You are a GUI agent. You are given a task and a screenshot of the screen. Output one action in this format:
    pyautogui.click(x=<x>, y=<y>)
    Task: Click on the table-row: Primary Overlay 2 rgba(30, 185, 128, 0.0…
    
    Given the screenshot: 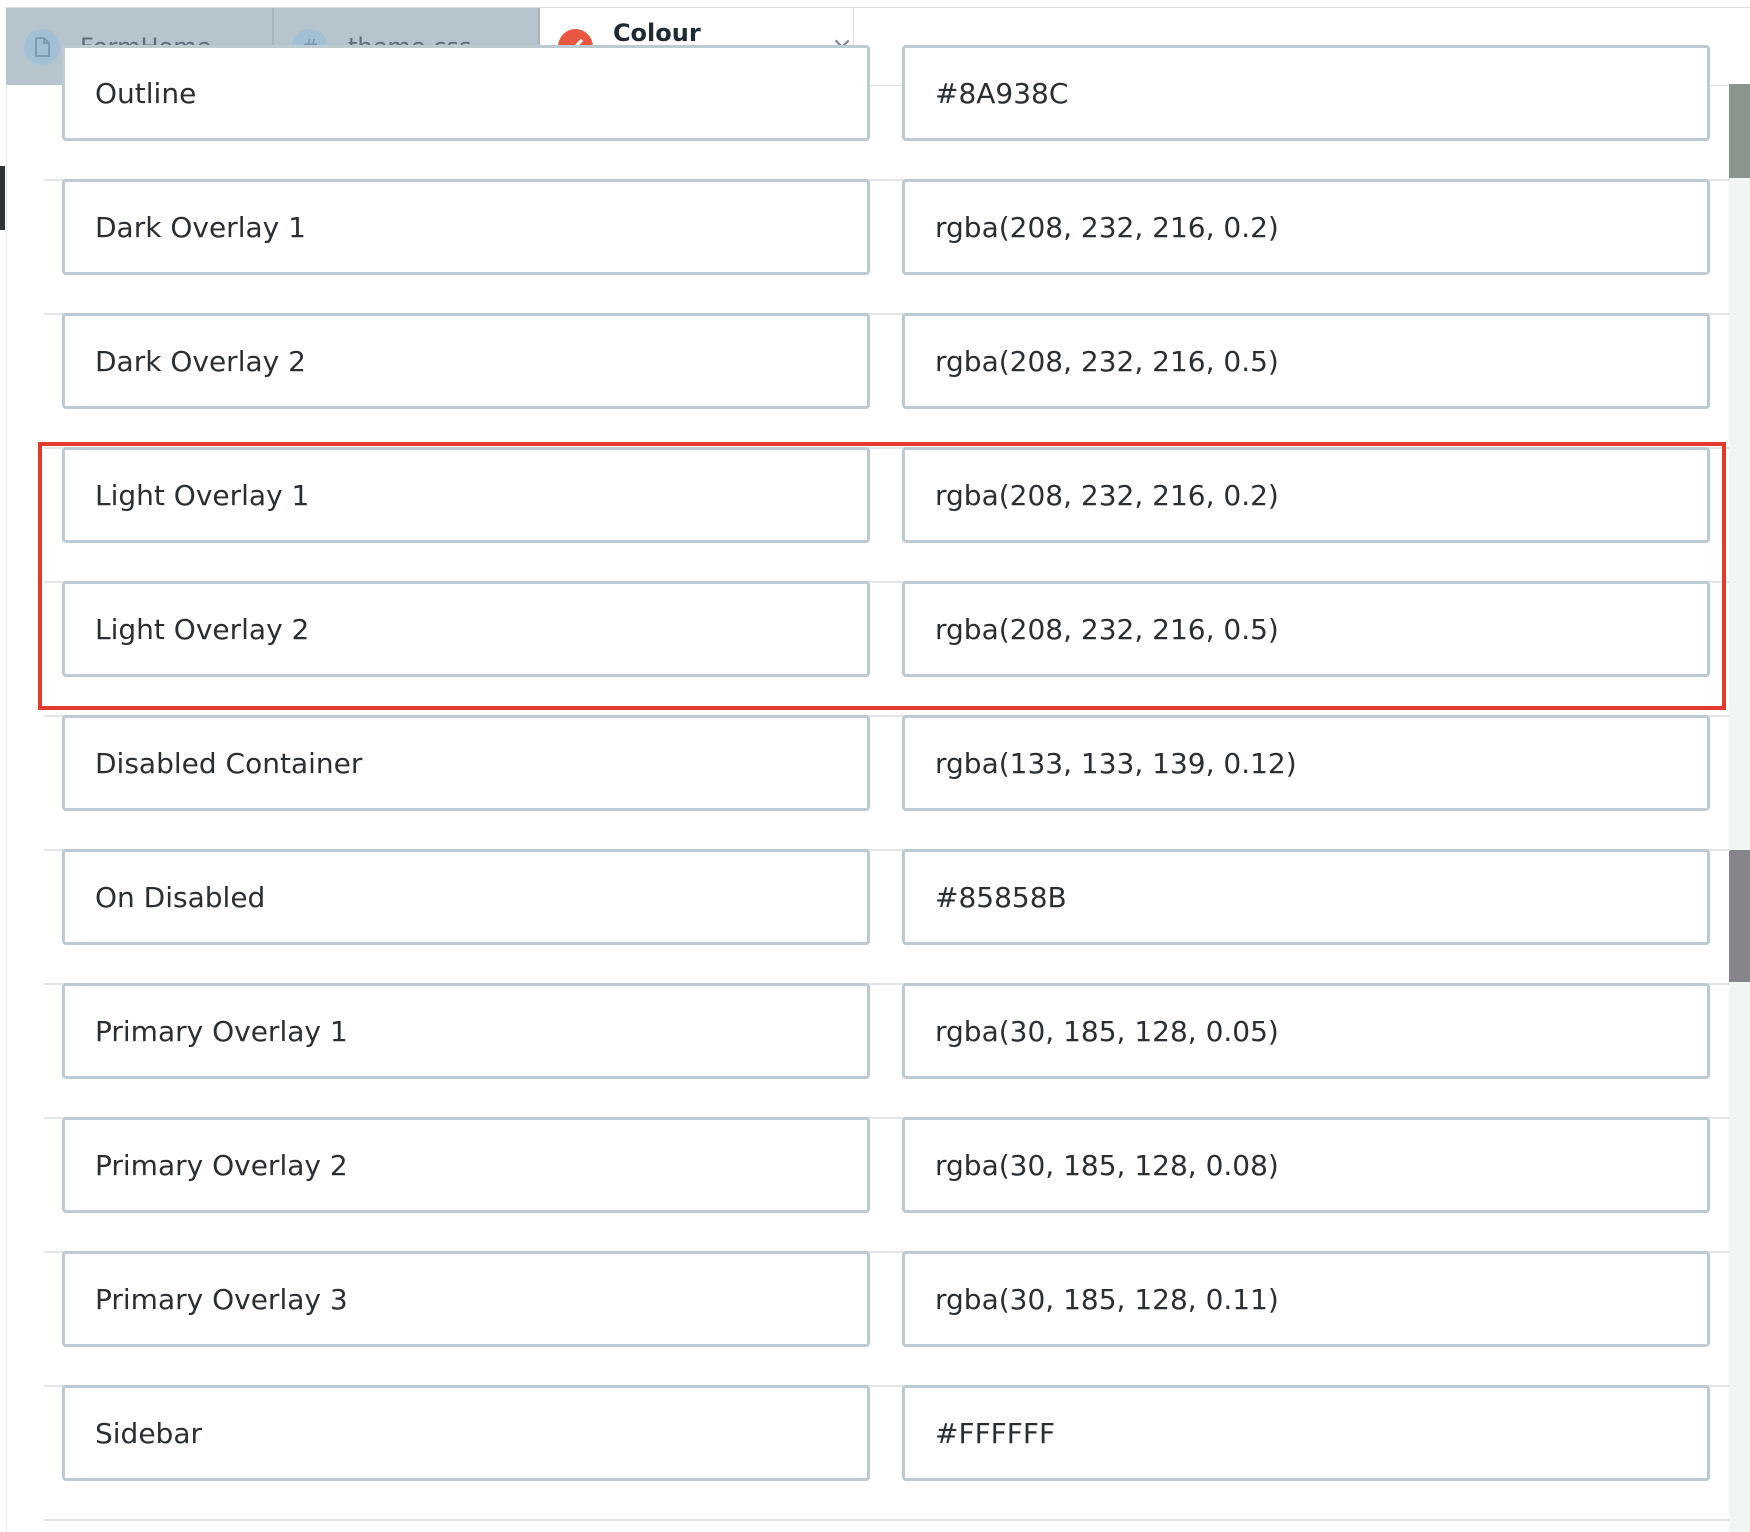 What is the action you would take?
    pyautogui.click(x=887, y=1185)
    